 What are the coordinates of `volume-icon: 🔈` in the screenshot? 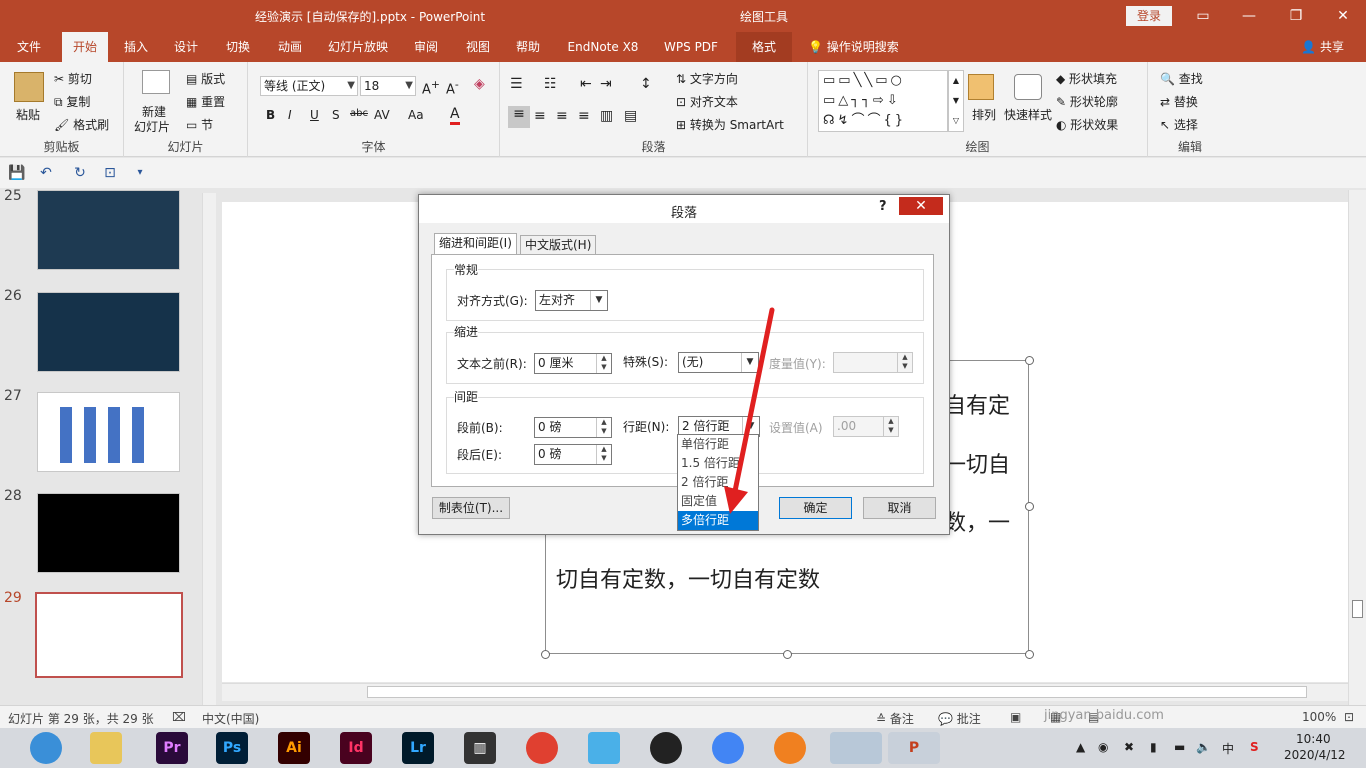 It's located at (1203, 747).